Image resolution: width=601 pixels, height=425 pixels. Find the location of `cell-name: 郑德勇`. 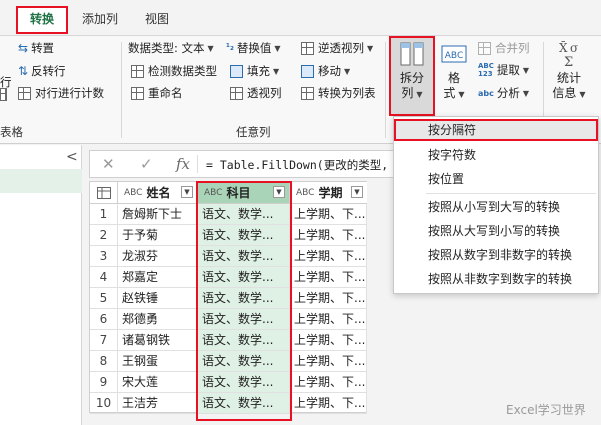

cell-name: 郑德勇 is located at coordinates (158, 319).